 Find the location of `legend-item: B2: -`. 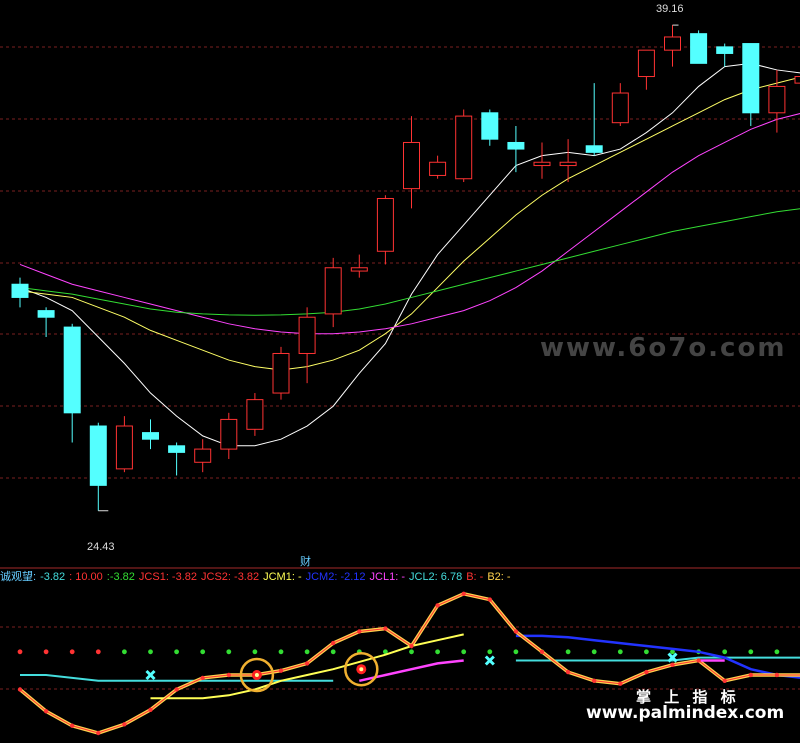

legend-item: B2: - is located at coordinates (499, 577).